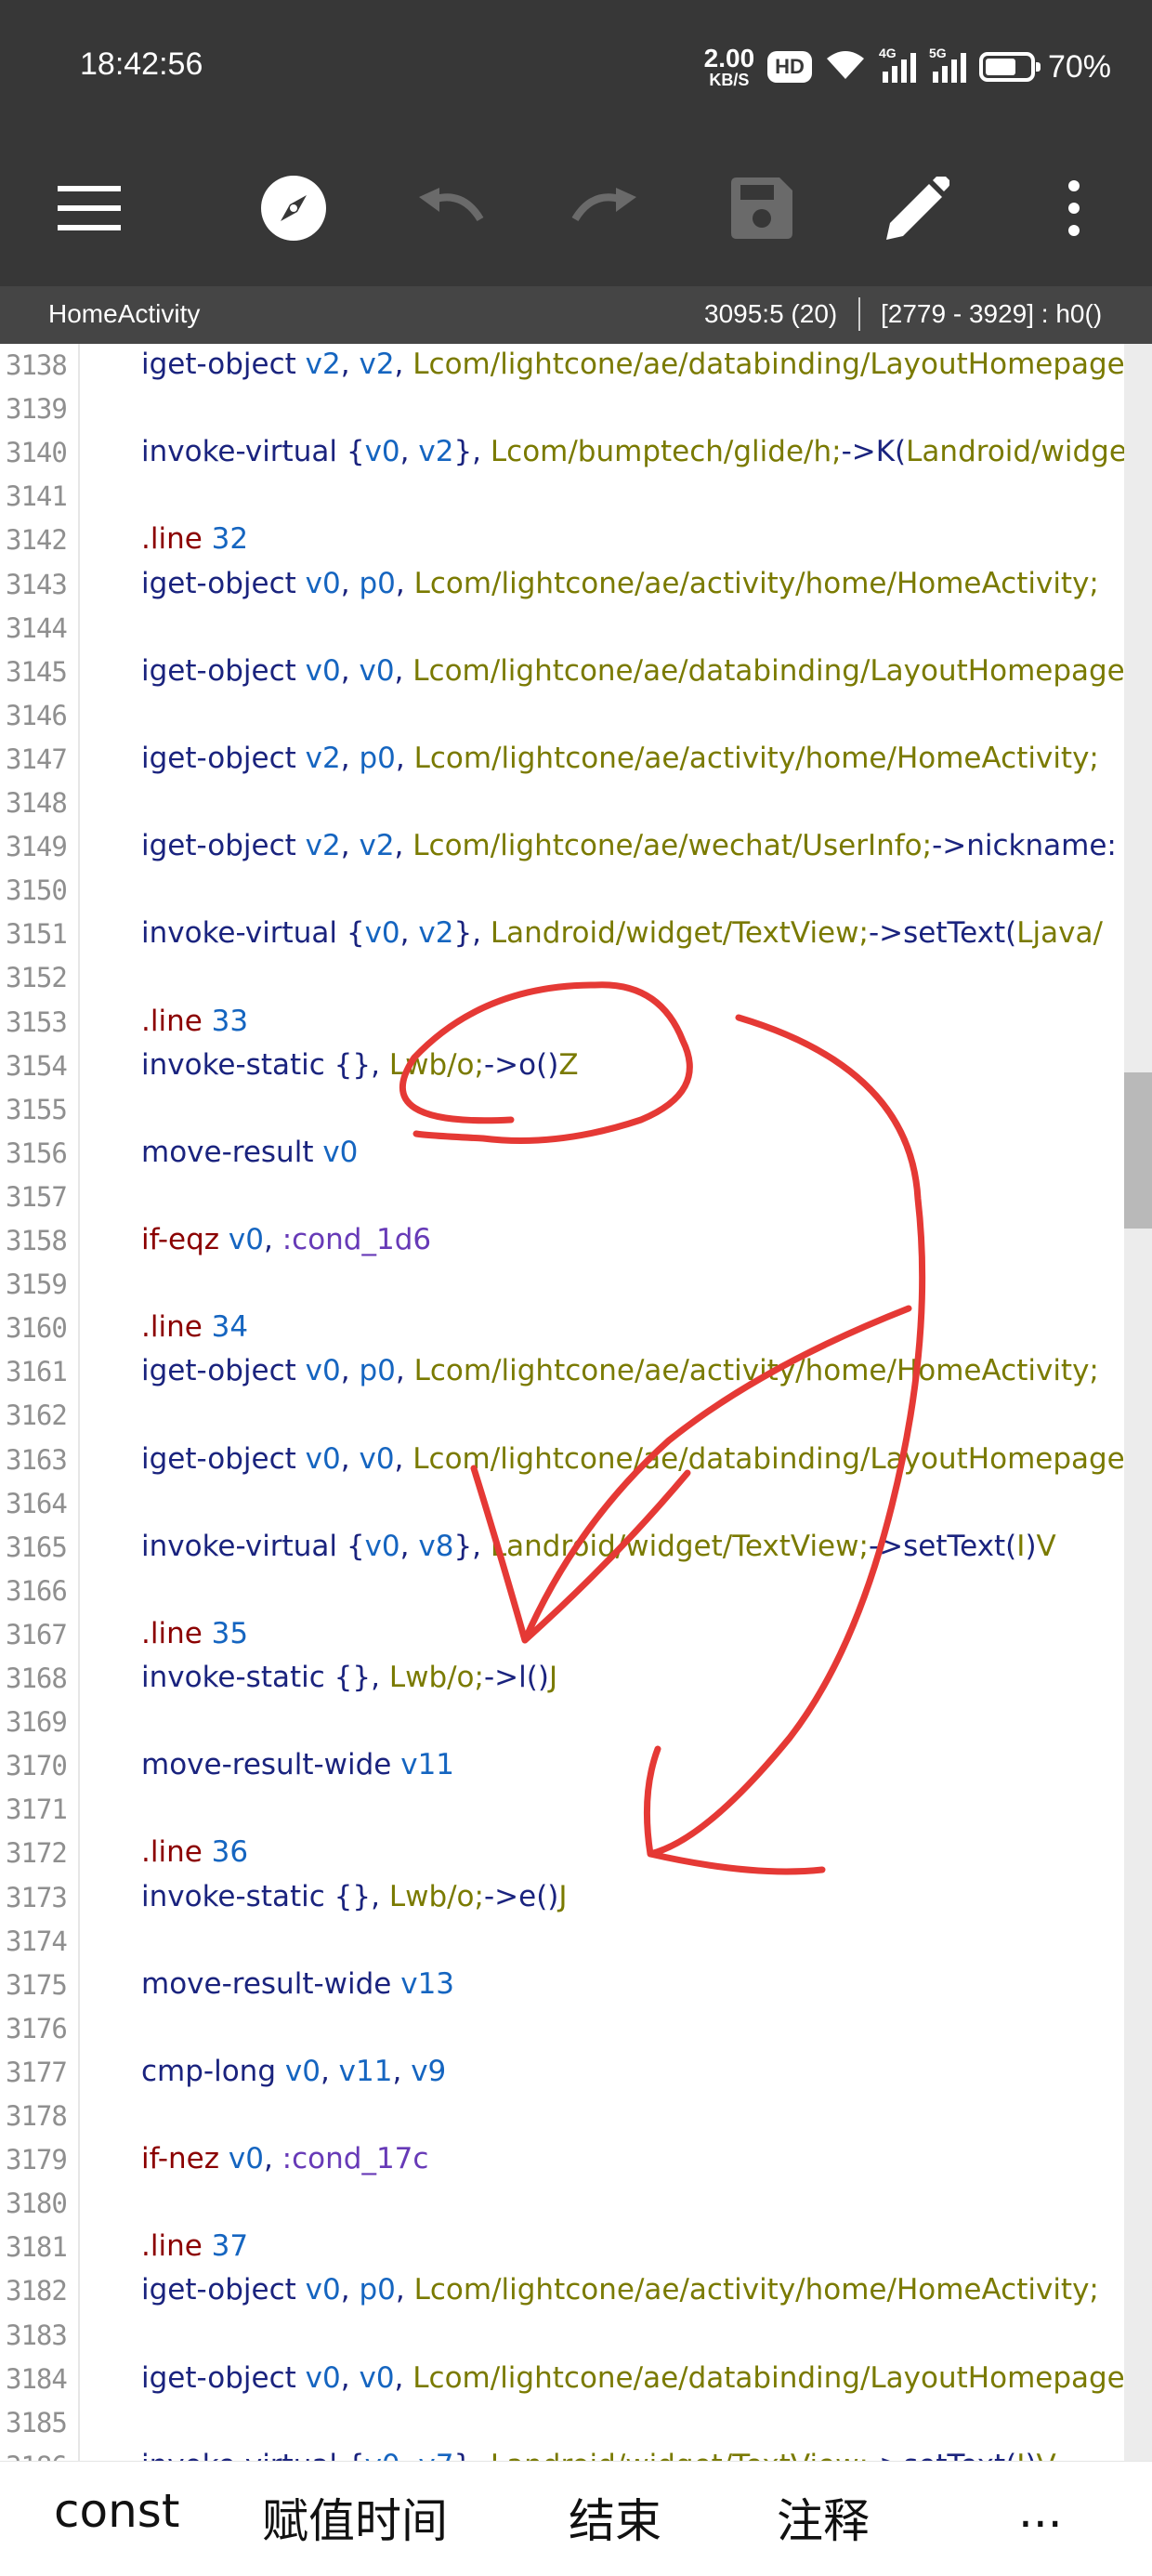  Describe the element at coordinates (576, 2337) in the screenshot. I see `code-line: 3183` at that location.